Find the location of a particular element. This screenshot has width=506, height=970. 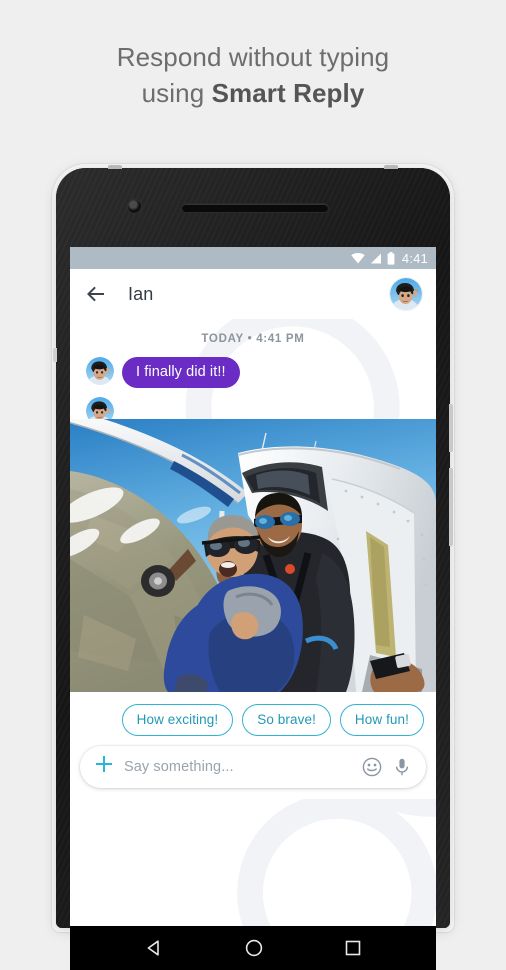

promo-headline: Respond without typing using Smart Reply is located at coordinates (253, 76).